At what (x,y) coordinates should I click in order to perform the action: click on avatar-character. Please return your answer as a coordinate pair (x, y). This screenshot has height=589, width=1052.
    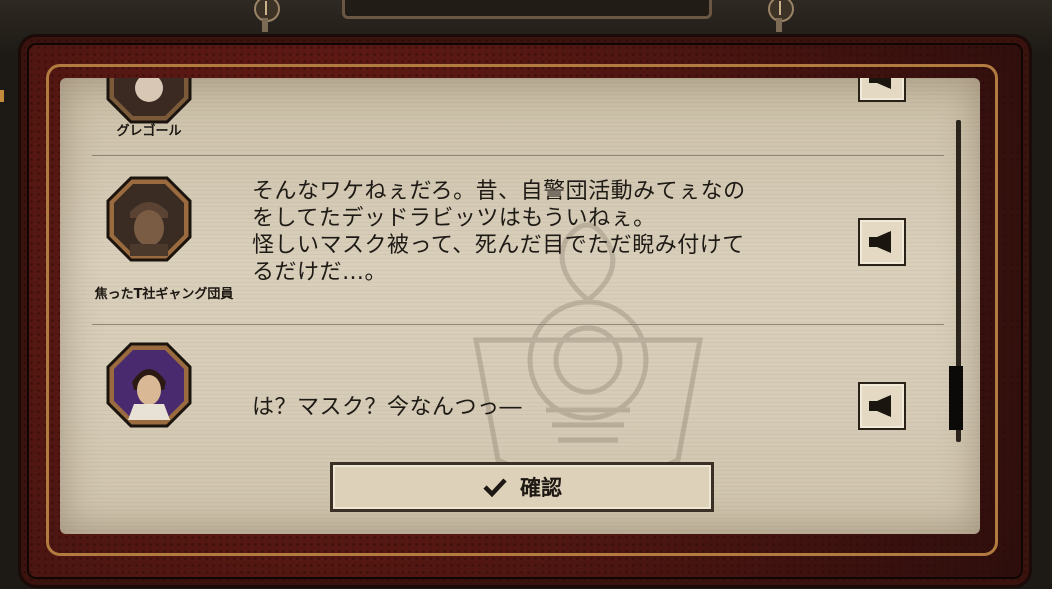
    Looking at the image, I should click on (149, 385).